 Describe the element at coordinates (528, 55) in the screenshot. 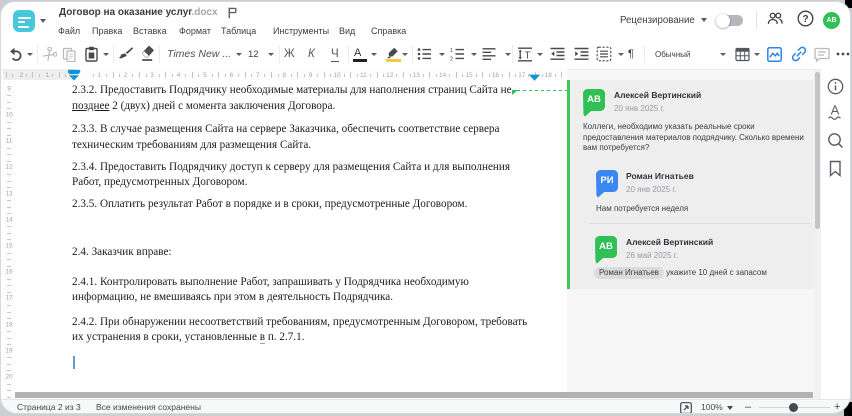

I see `svg-text: T` at that location.